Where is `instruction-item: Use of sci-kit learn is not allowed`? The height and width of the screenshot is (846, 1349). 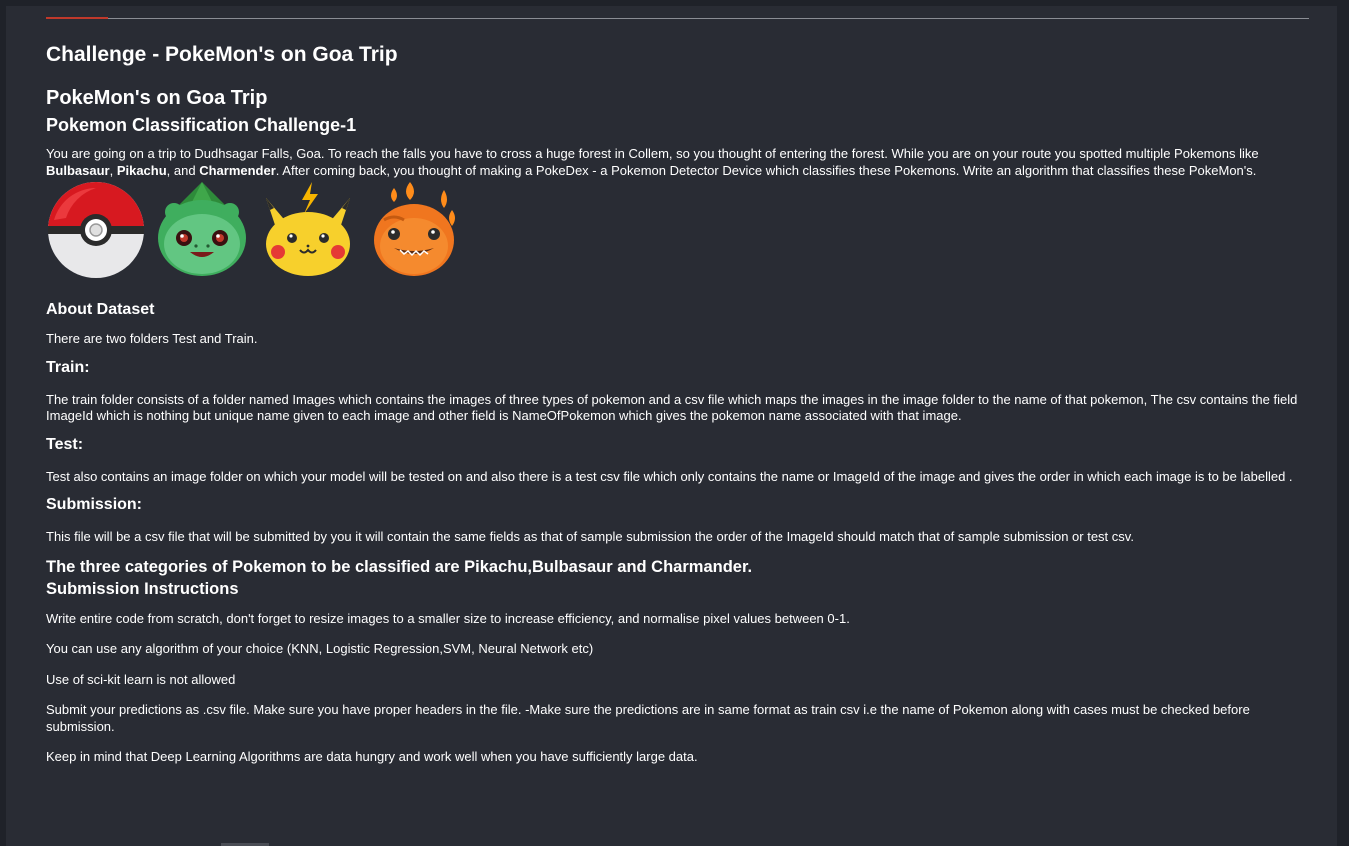
instruction-item: Use of sci-kit learn is not allowed is located at coordinates (141, 679).